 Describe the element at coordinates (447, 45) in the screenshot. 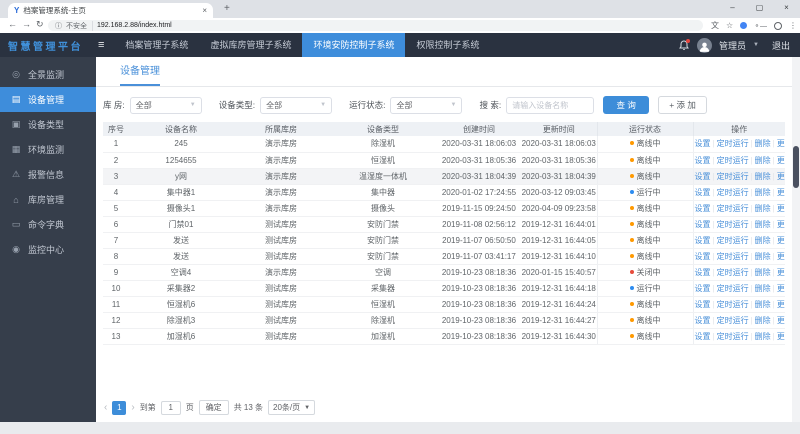

I see `topnav-item: 权限控制子系统` at that location.